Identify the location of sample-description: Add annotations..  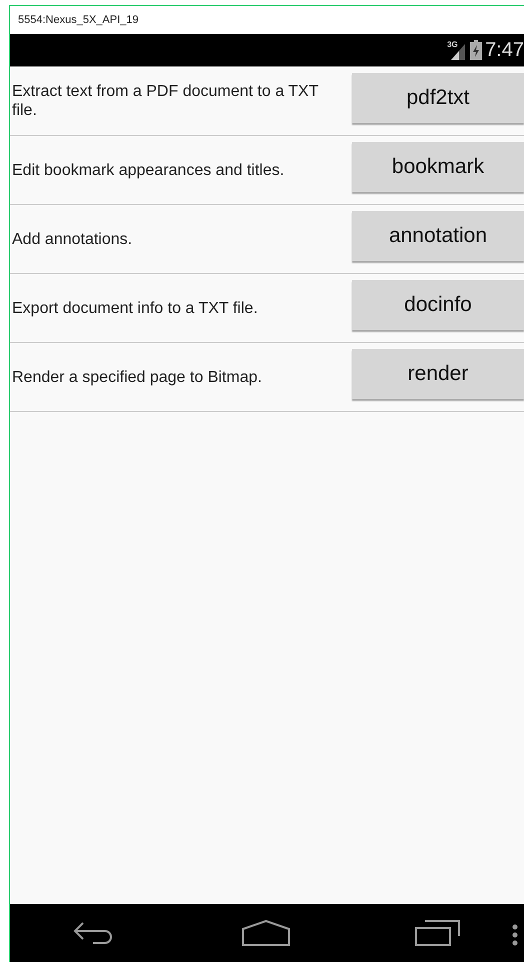
(72, 239).